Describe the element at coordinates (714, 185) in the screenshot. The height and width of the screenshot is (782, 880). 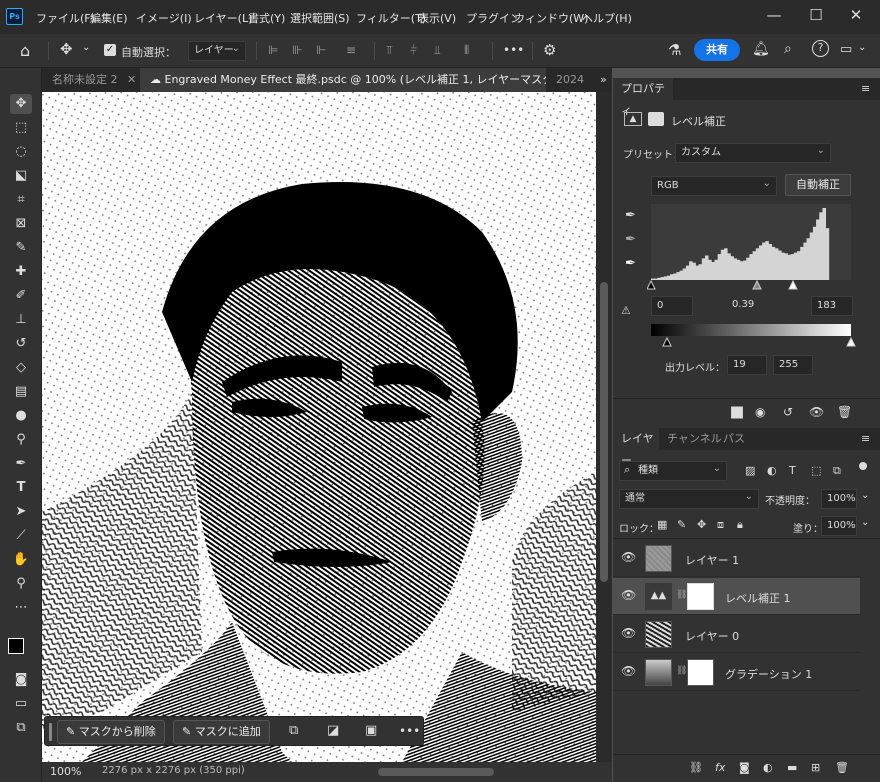
I see `channel-dropdown: RGB` at that location.